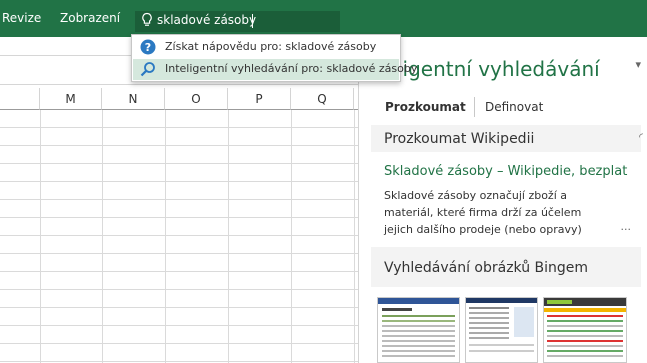  What do you see at coordinates (475, 195) in the screenshot?
I see `snippet-line: Skladové zásoby označují zboží a` at bounding box center [475, 195].